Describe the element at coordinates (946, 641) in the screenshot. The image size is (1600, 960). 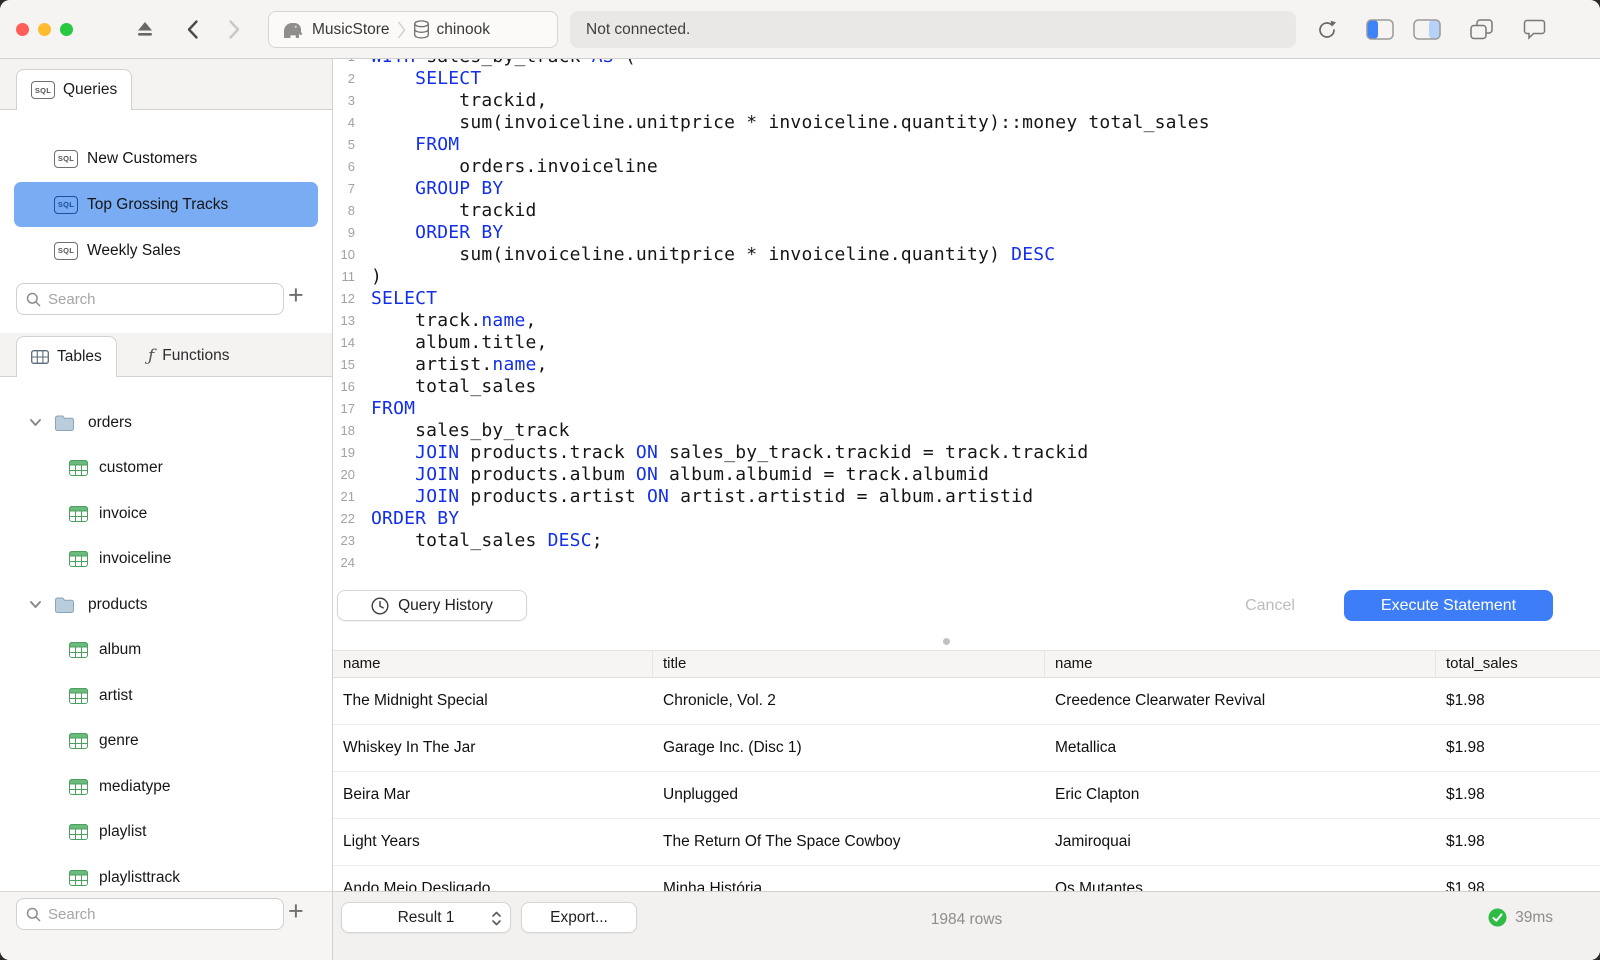
I see `splitter-handle` at that location.